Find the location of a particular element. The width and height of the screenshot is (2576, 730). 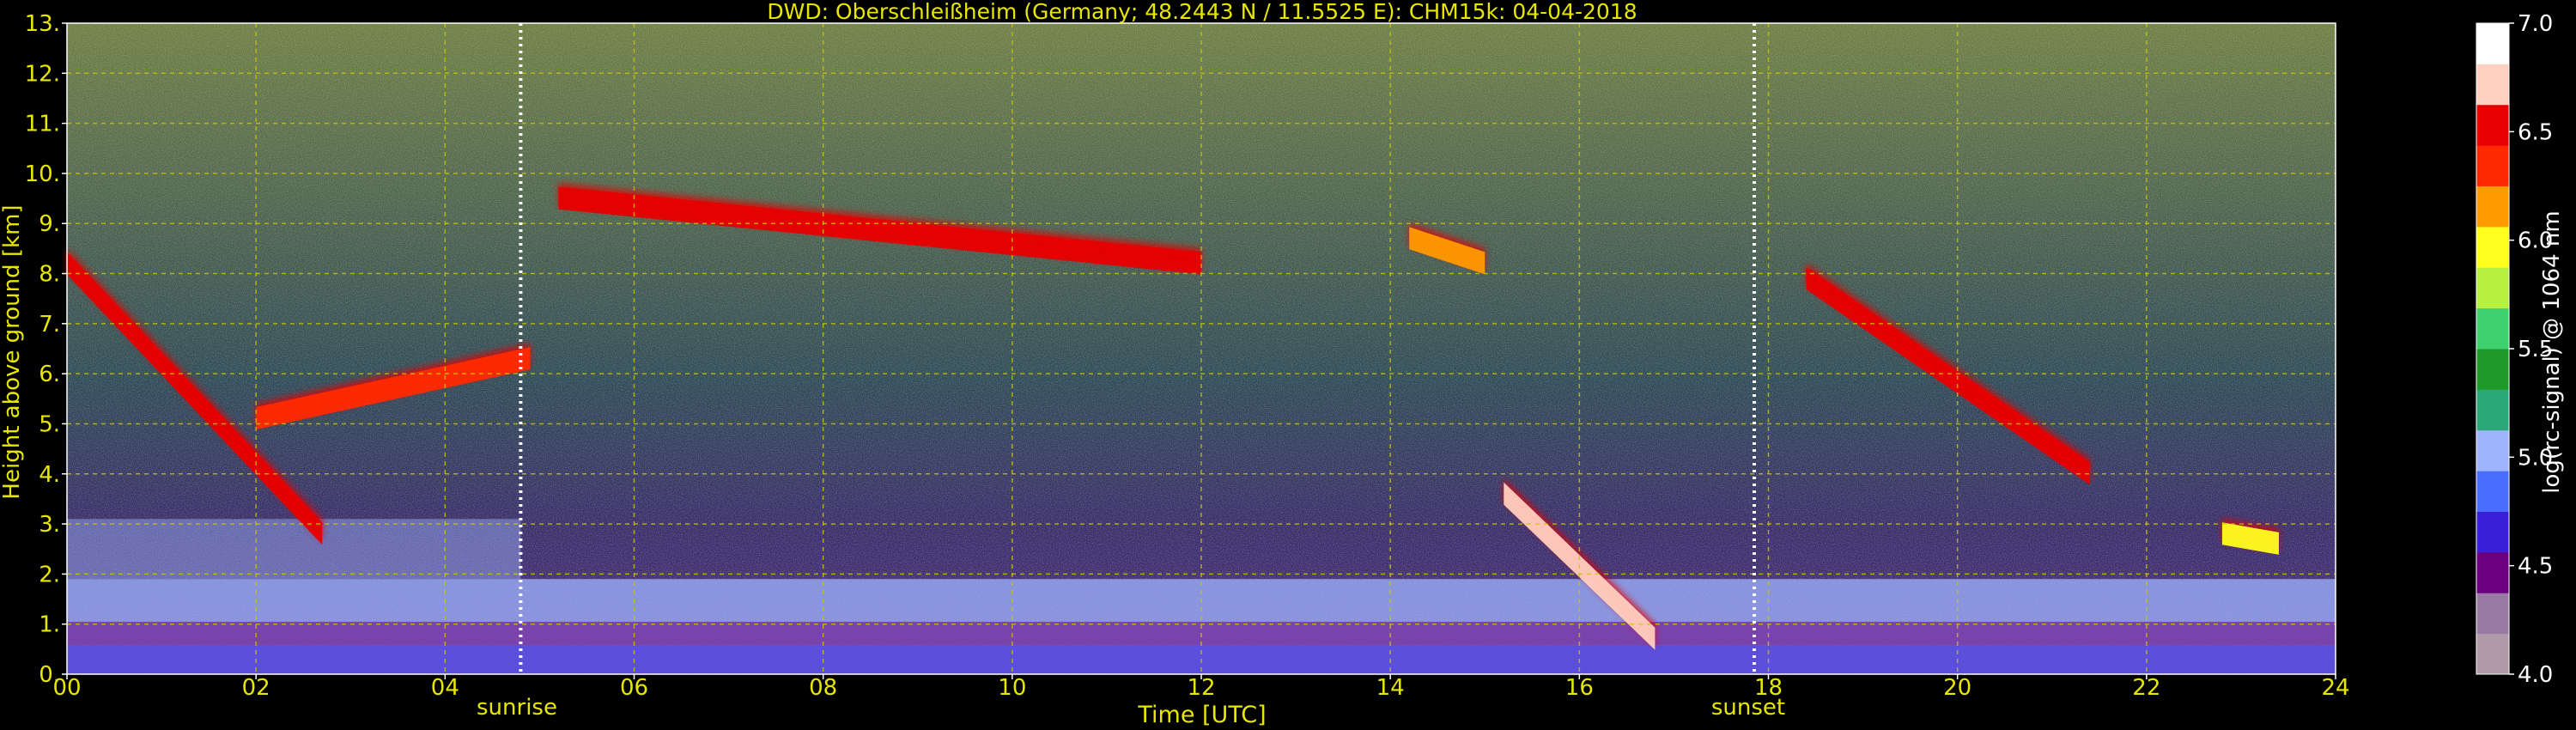

x-tick-label: 02 is located at coordinates (256, 688).